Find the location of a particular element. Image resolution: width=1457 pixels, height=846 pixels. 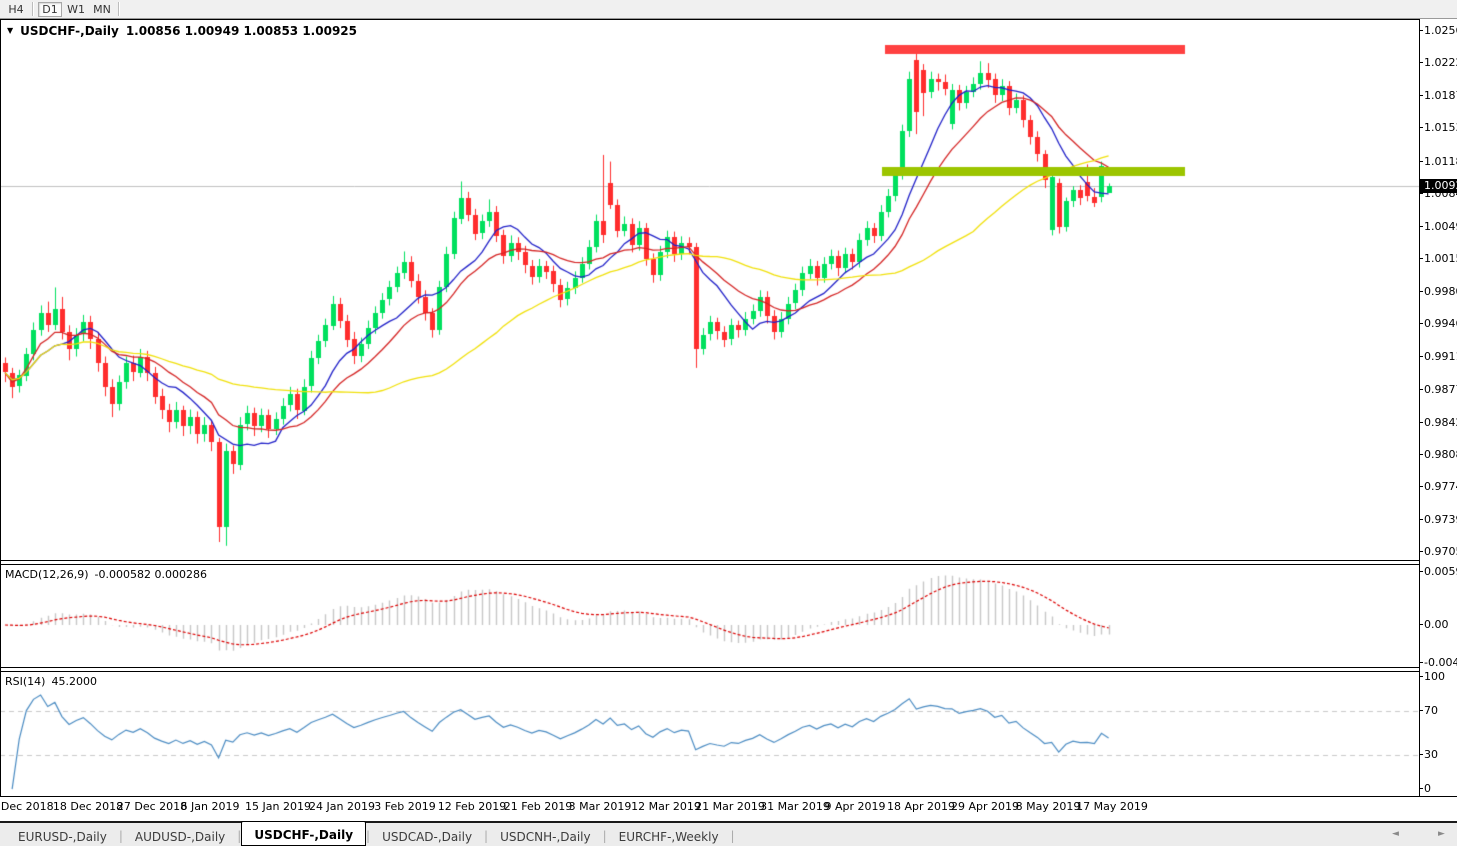

chart-left-border is located at coordinates (0, 407).